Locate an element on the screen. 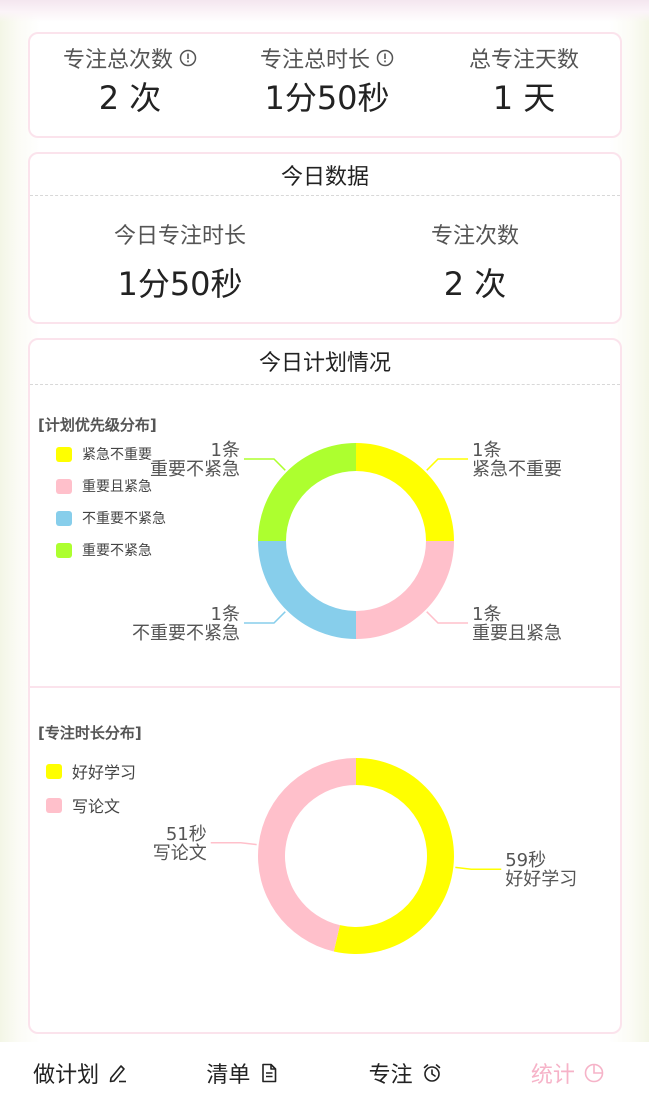  slice-value-label: 51秒 is located at coordinates (186, 834).